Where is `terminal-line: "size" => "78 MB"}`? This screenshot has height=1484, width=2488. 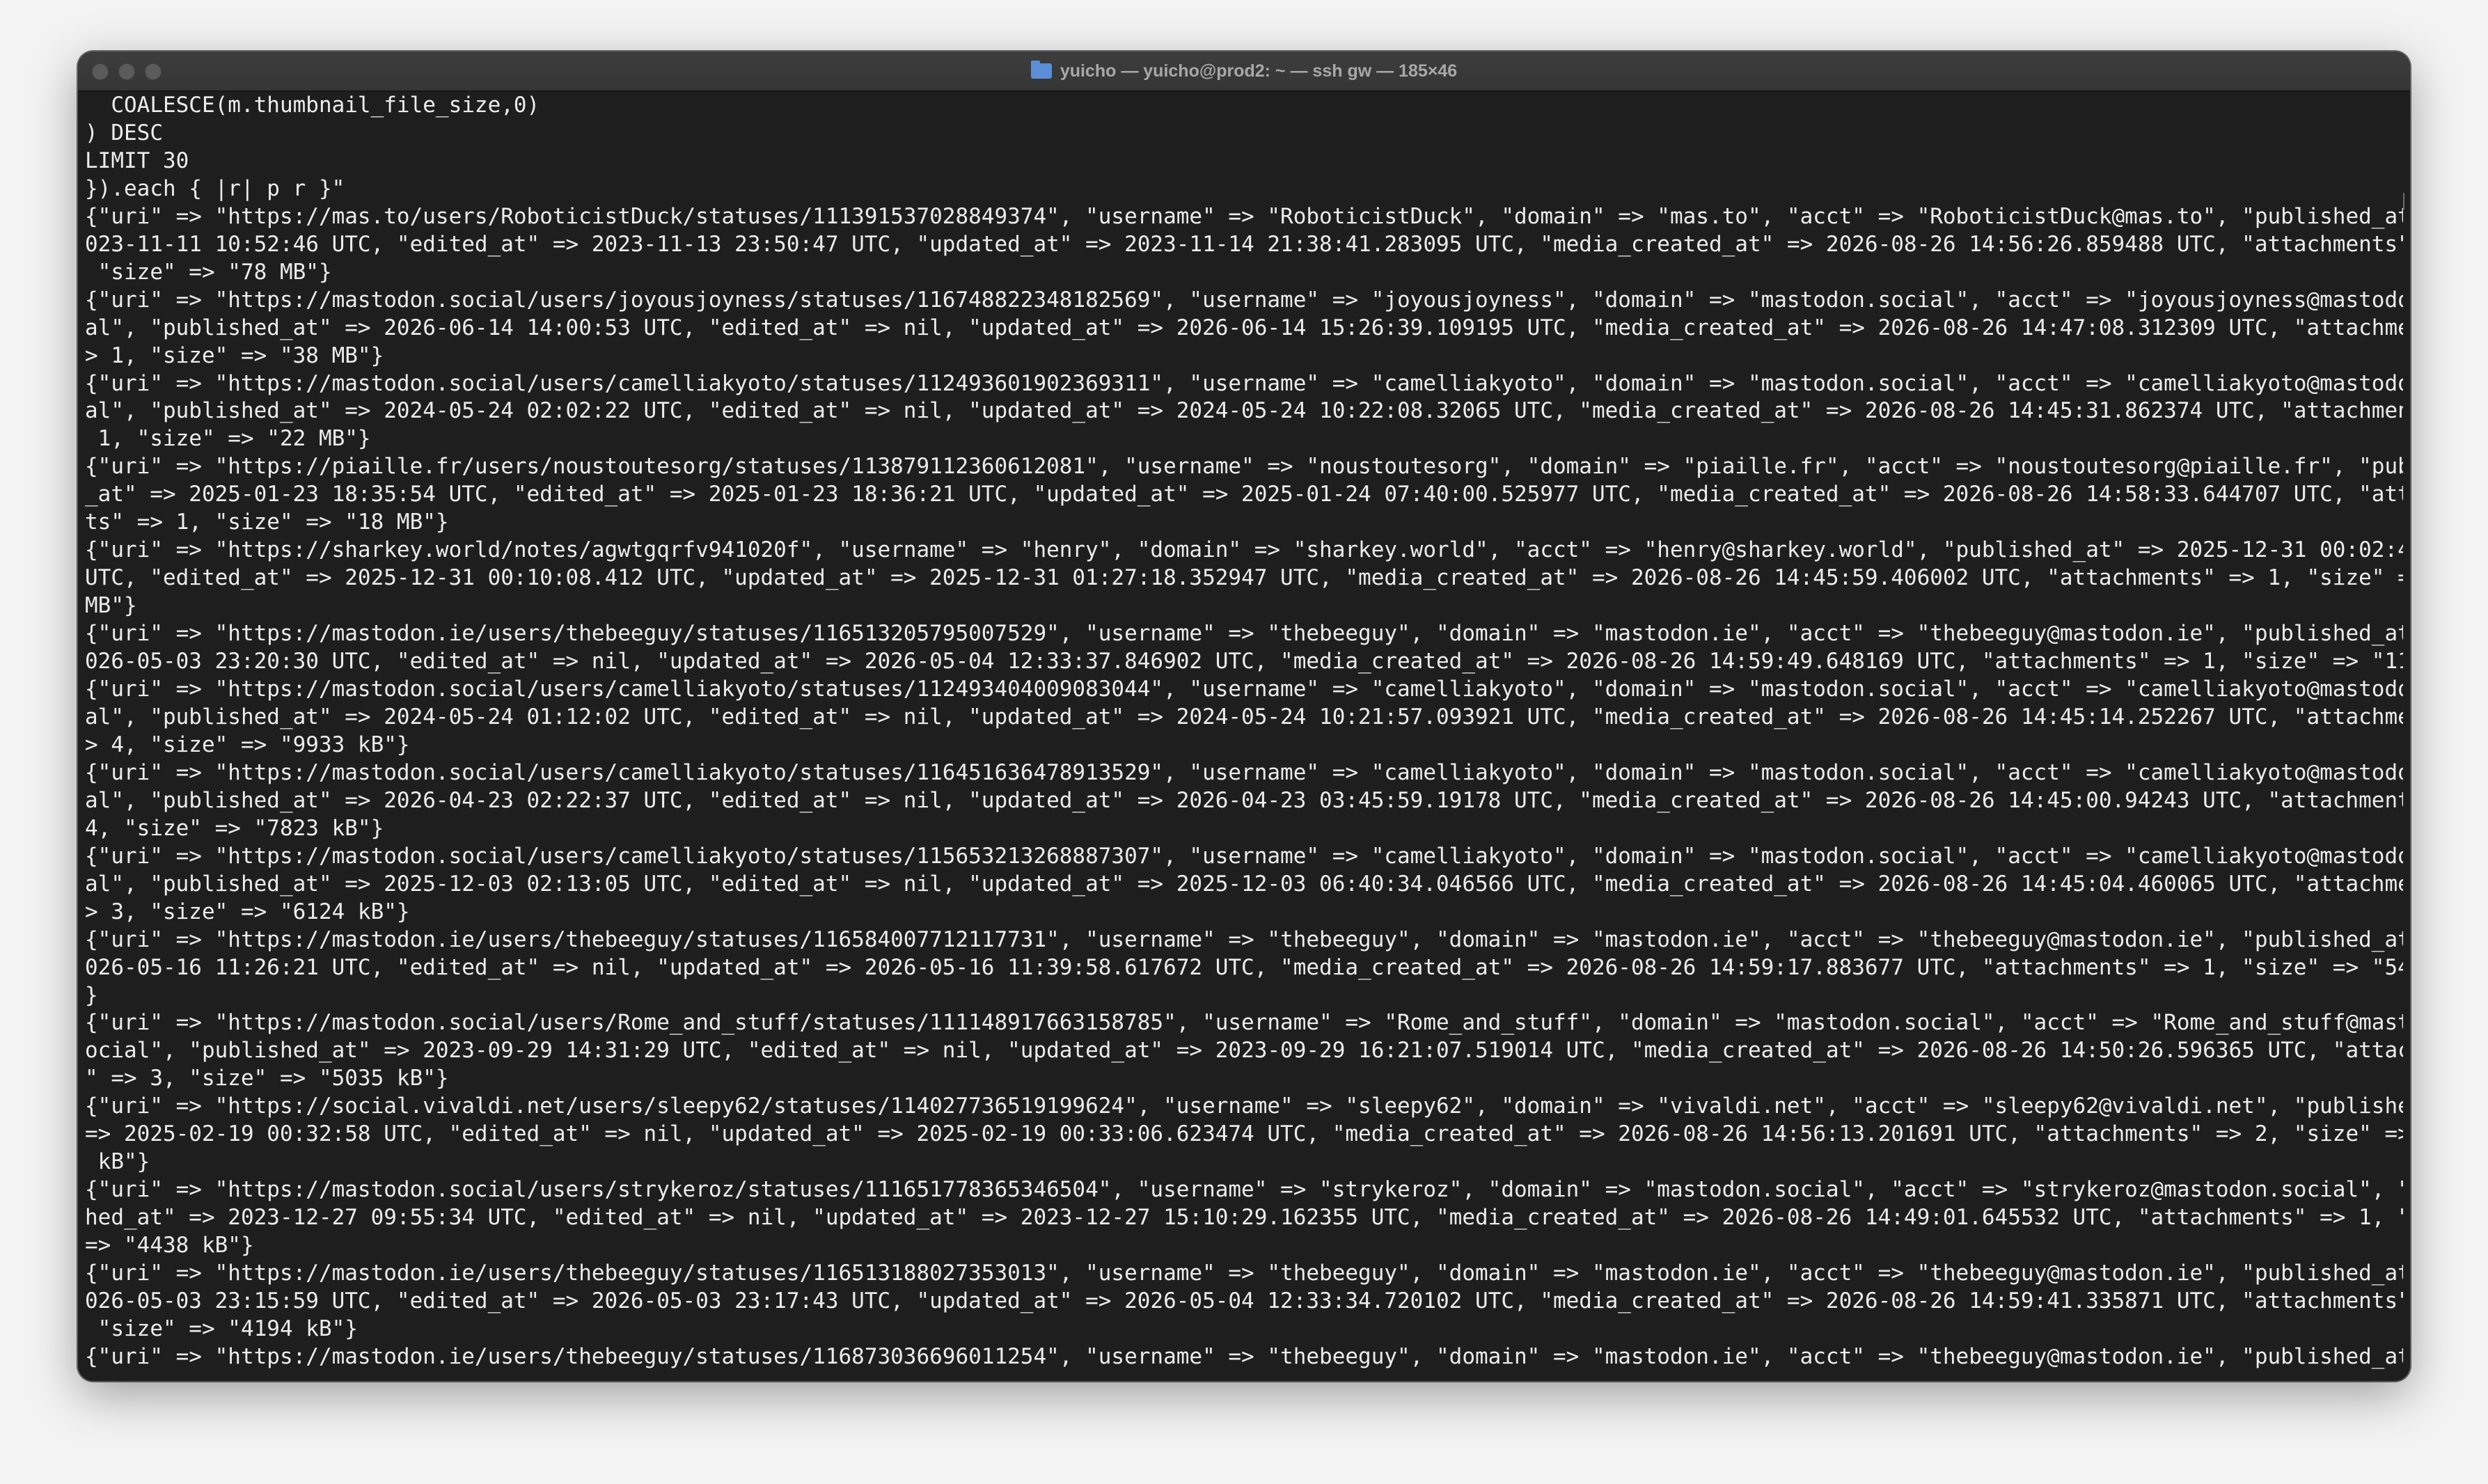
terminal-line: "size" => "78 MB"} is located at coordinates (208, 272).